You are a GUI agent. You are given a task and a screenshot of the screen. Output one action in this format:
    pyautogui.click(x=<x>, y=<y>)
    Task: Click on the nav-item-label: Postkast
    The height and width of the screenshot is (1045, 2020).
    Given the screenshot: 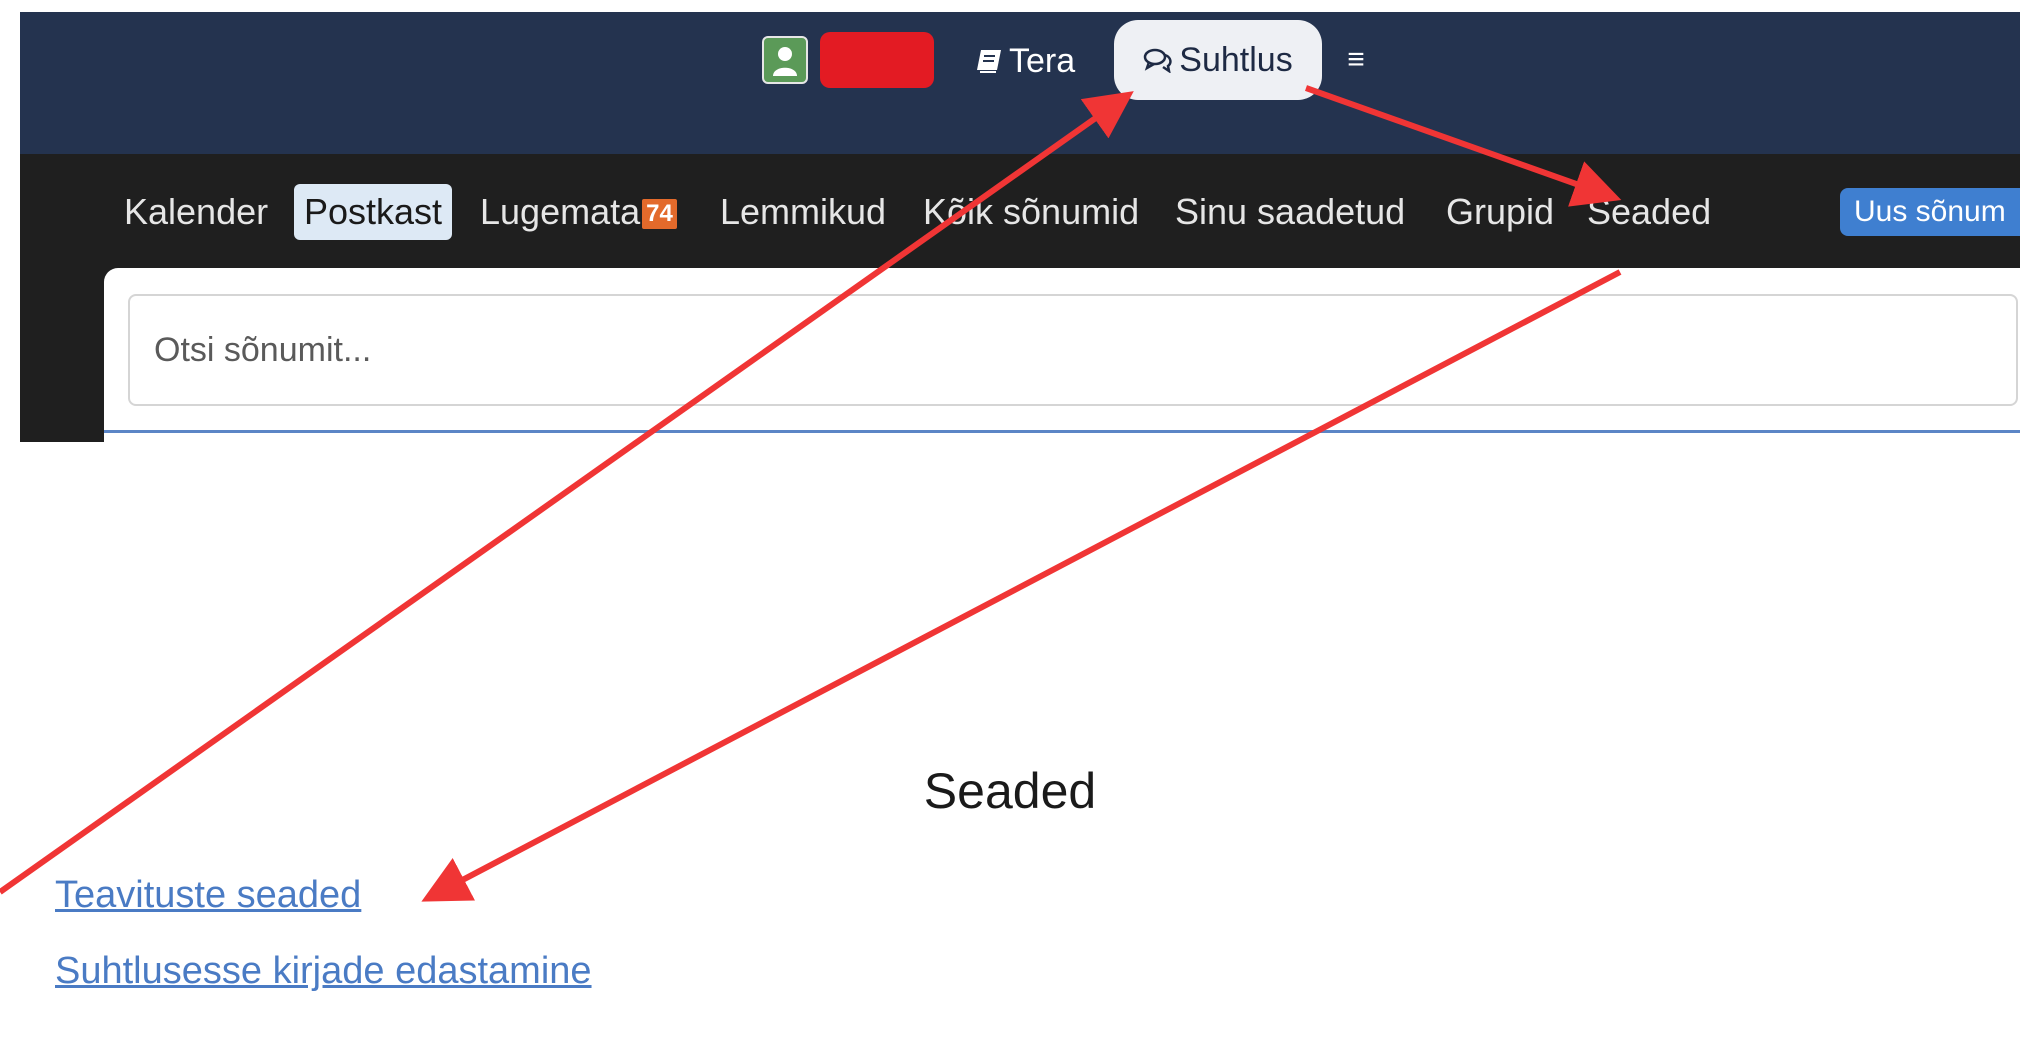 What is the action you would take?
    pyautogui.click(x=373, y=211)
    